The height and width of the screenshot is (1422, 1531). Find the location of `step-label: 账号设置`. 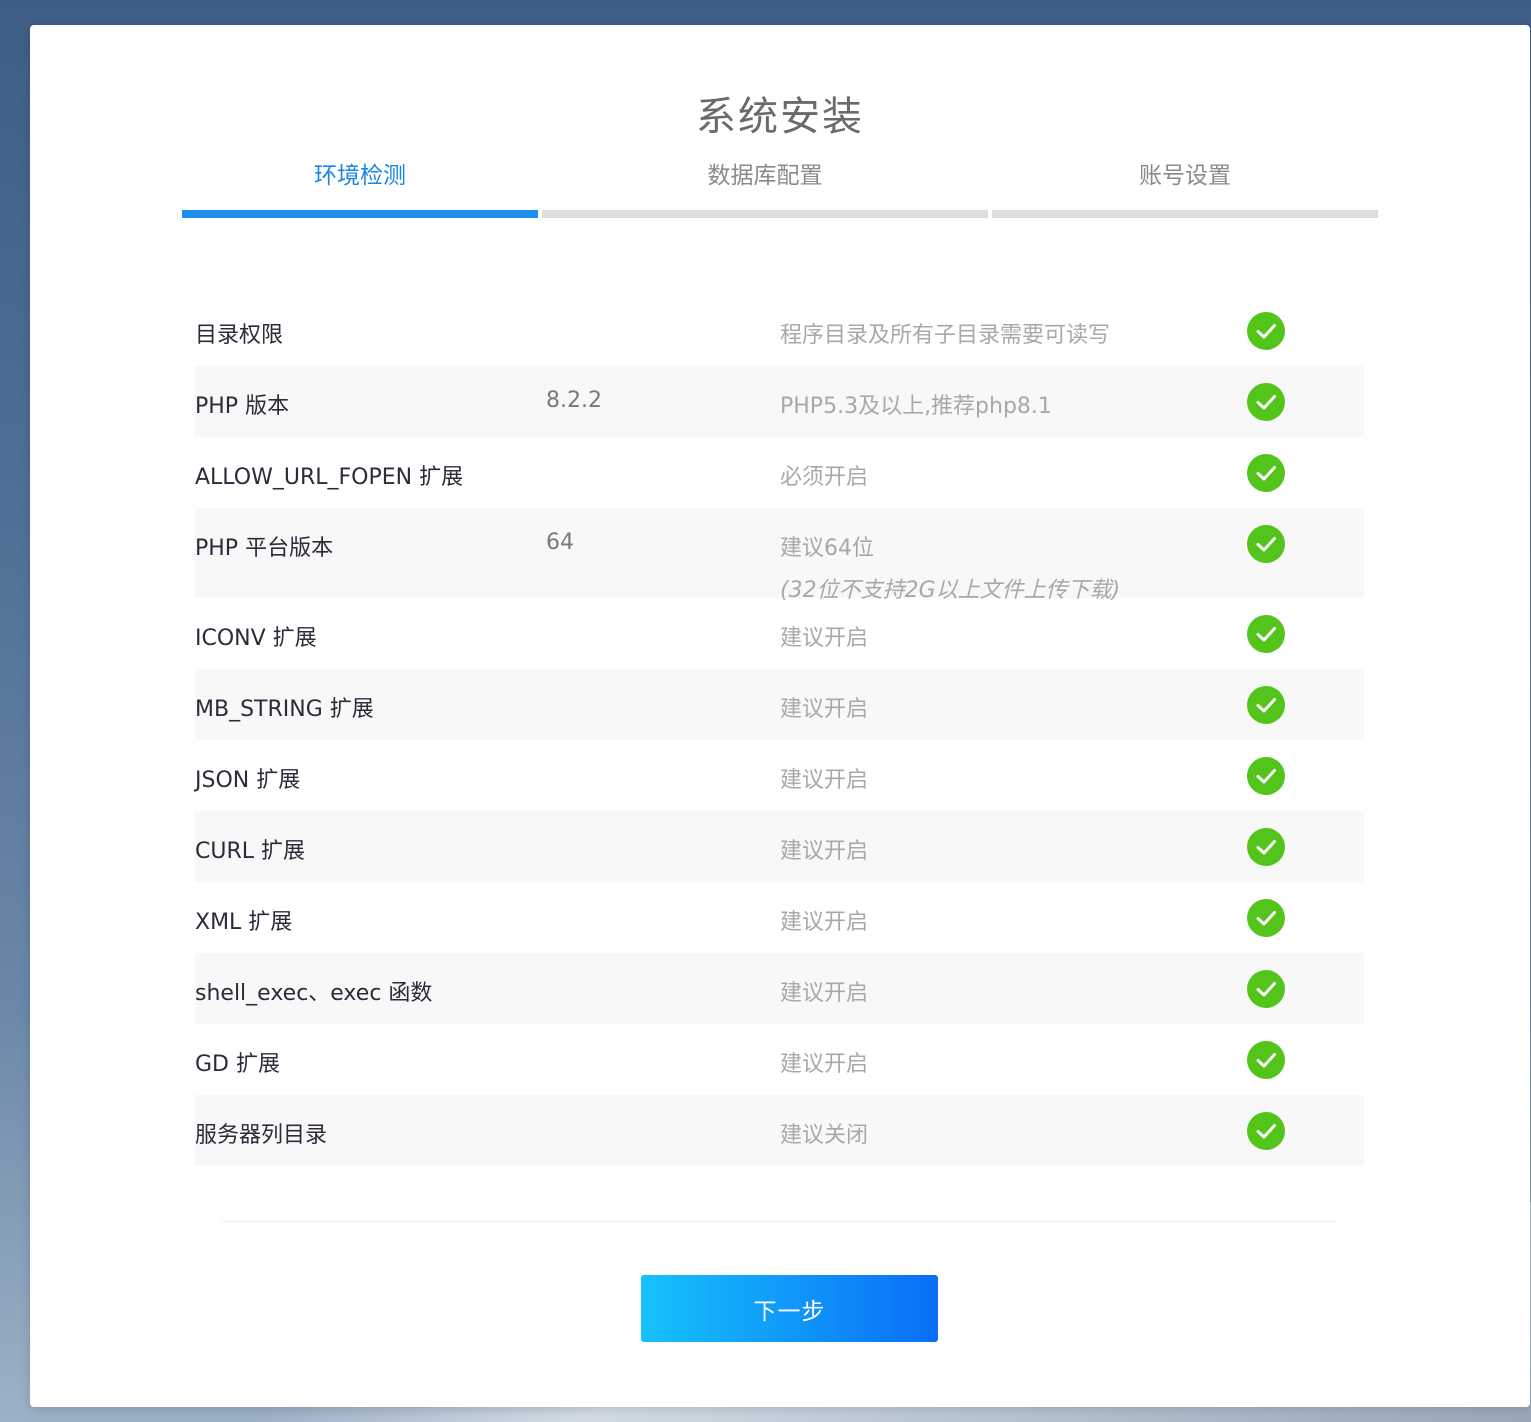

step-label: 账号设置 is located at coordinates (1185, 176).